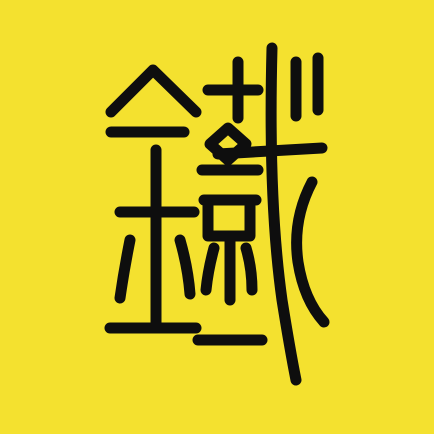 The height and width of the screenshot is (434, 434). I want to click on earth-right-dot-stroke, so click(249, 269).